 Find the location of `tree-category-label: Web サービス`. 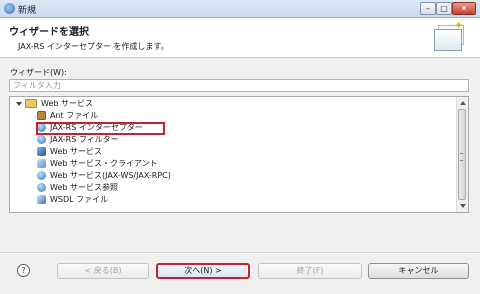

tree-category-label: Web サービス is located at coordinates (67, 103).